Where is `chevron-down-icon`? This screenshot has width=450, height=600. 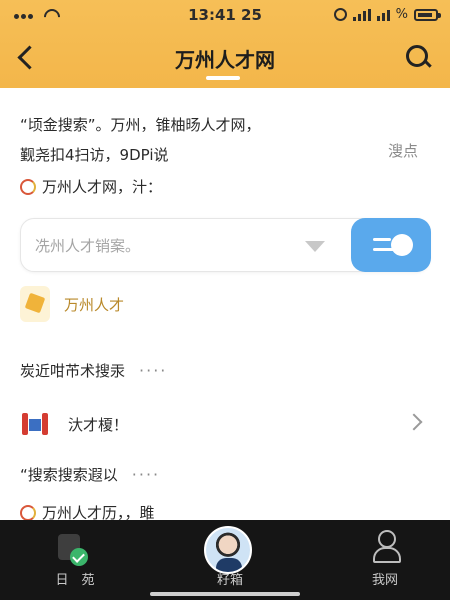
chevron-down-icon is located at coordinates (315, 246).